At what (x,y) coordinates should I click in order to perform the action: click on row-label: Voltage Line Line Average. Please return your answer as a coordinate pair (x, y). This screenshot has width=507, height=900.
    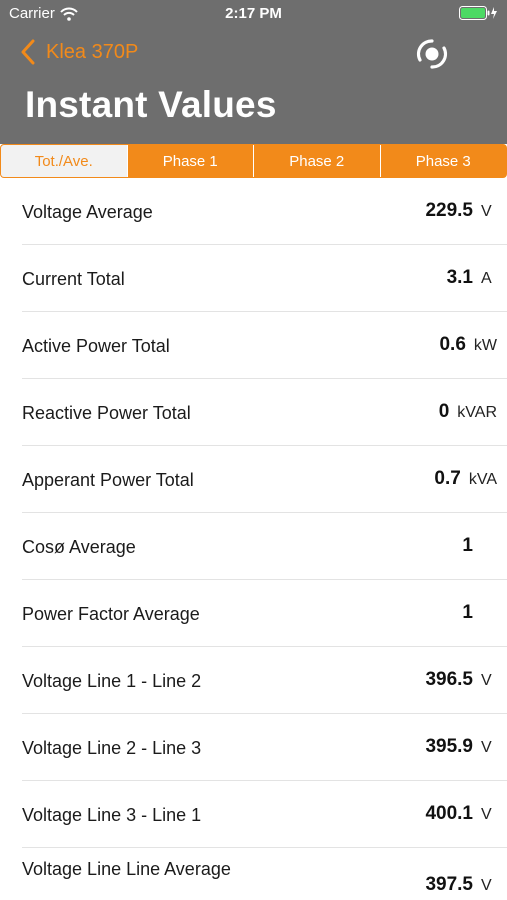
    Looking at the image, I should click on (126, 869).